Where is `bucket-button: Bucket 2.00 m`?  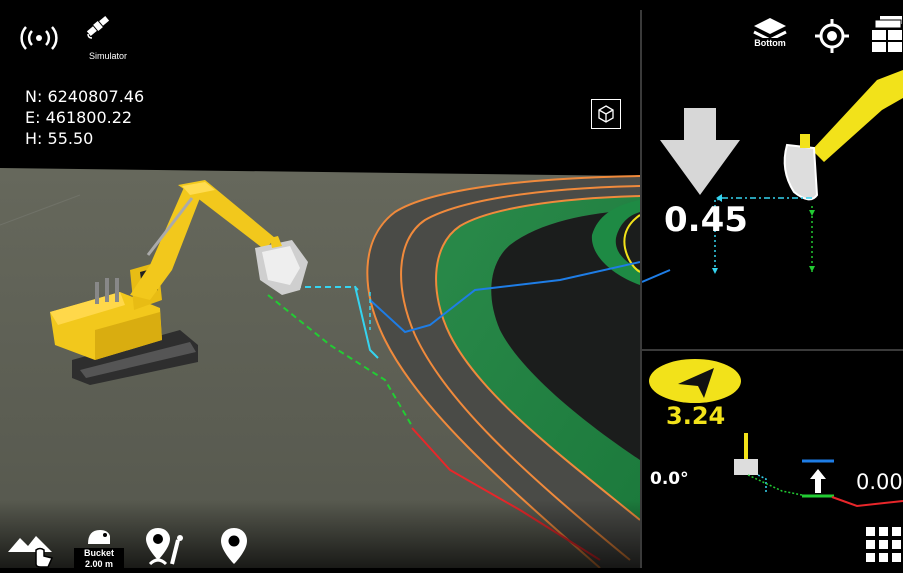 bucket-button: Bucket 2.00 m is located at coordinates (99, 548).